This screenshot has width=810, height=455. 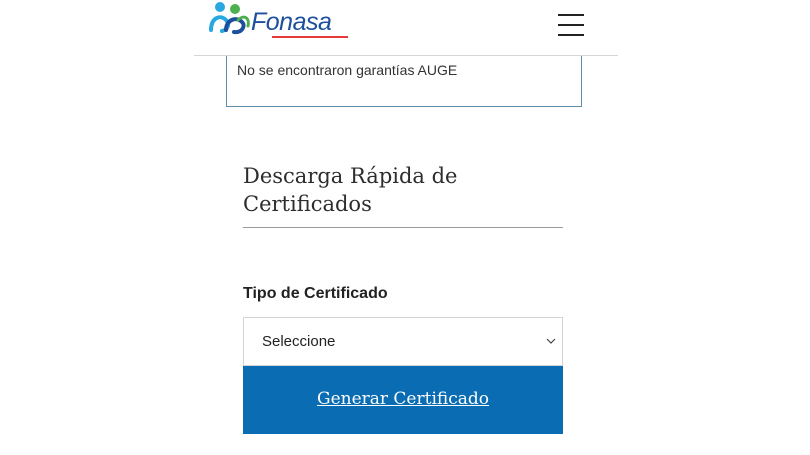 I want to click on generate-certificate-button: Generar Certificado, so click(x=403, y=400).